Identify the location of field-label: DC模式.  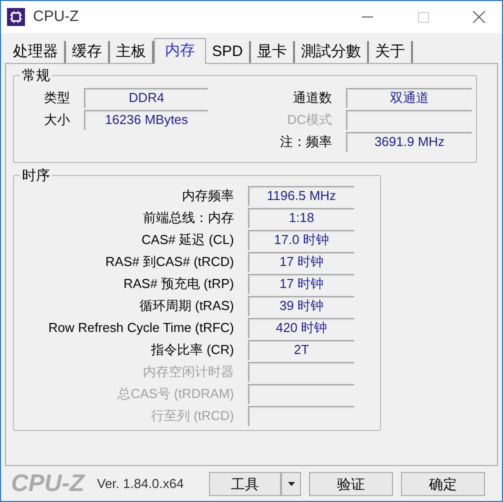
(309, 120).